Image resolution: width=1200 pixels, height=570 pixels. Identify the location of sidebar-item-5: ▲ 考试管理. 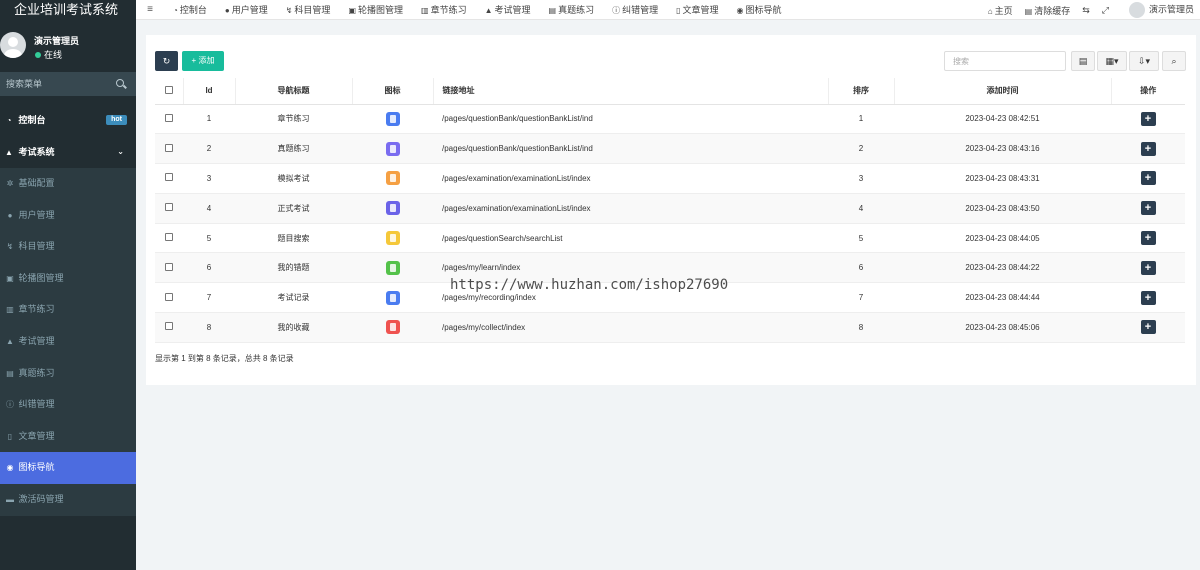
(68, 342).